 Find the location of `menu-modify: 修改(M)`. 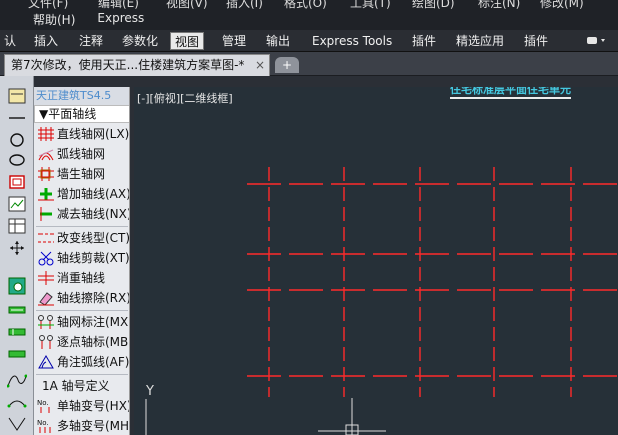

menu-modify: 修改(M) is located at coordinates (562, 5).